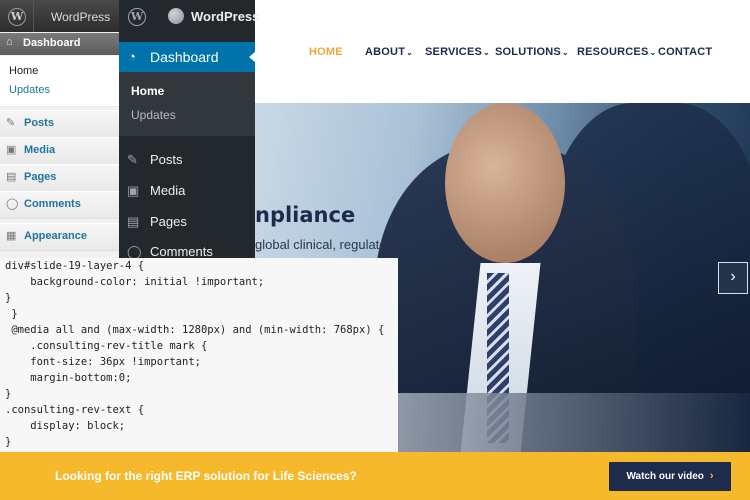 Image resolution: width=750 pixels, height=500 pixels. Describe the element at coordinates (103, 362) in the screenshot. I see `code-line: font-size: 36px !important;` at that location.